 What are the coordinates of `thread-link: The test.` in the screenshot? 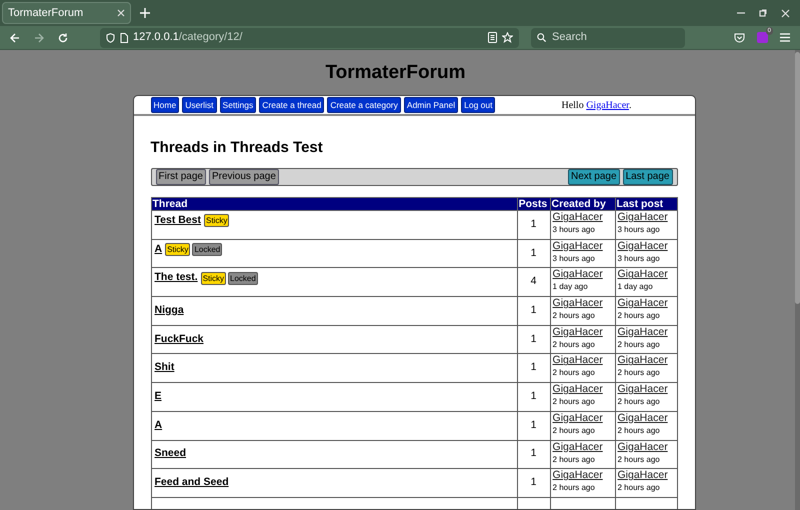 It's located at (176, 278).